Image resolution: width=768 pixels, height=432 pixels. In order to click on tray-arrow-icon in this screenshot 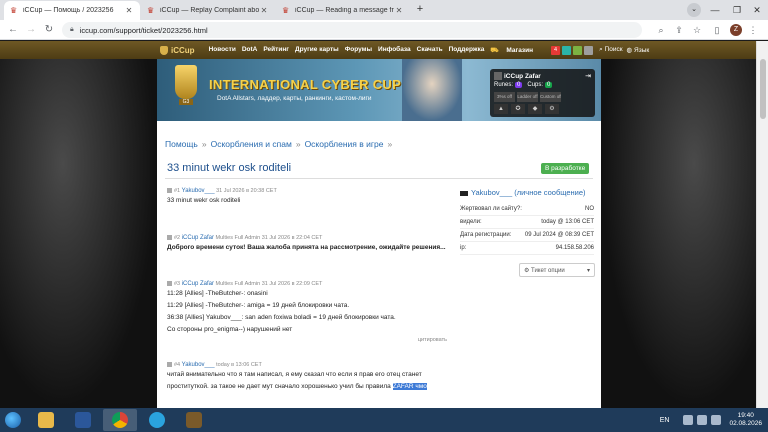, I will do `click(688, 420)`.